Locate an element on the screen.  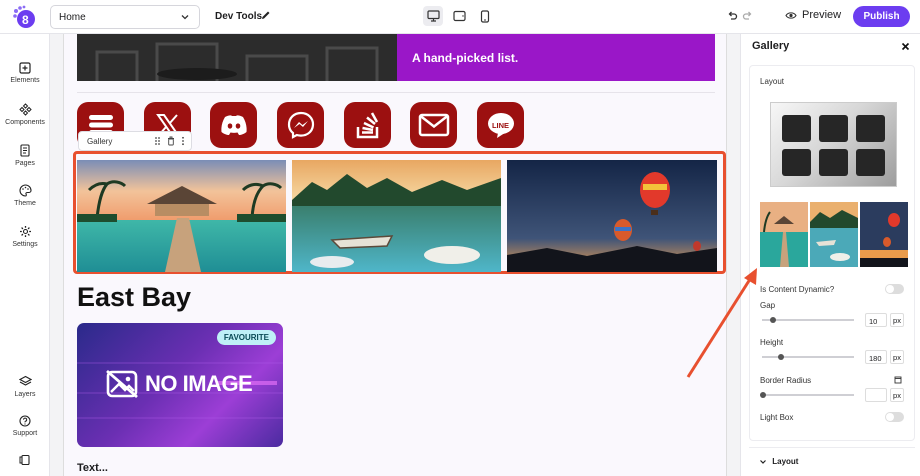
social-icon-mail is located at coordinates (433, 125).